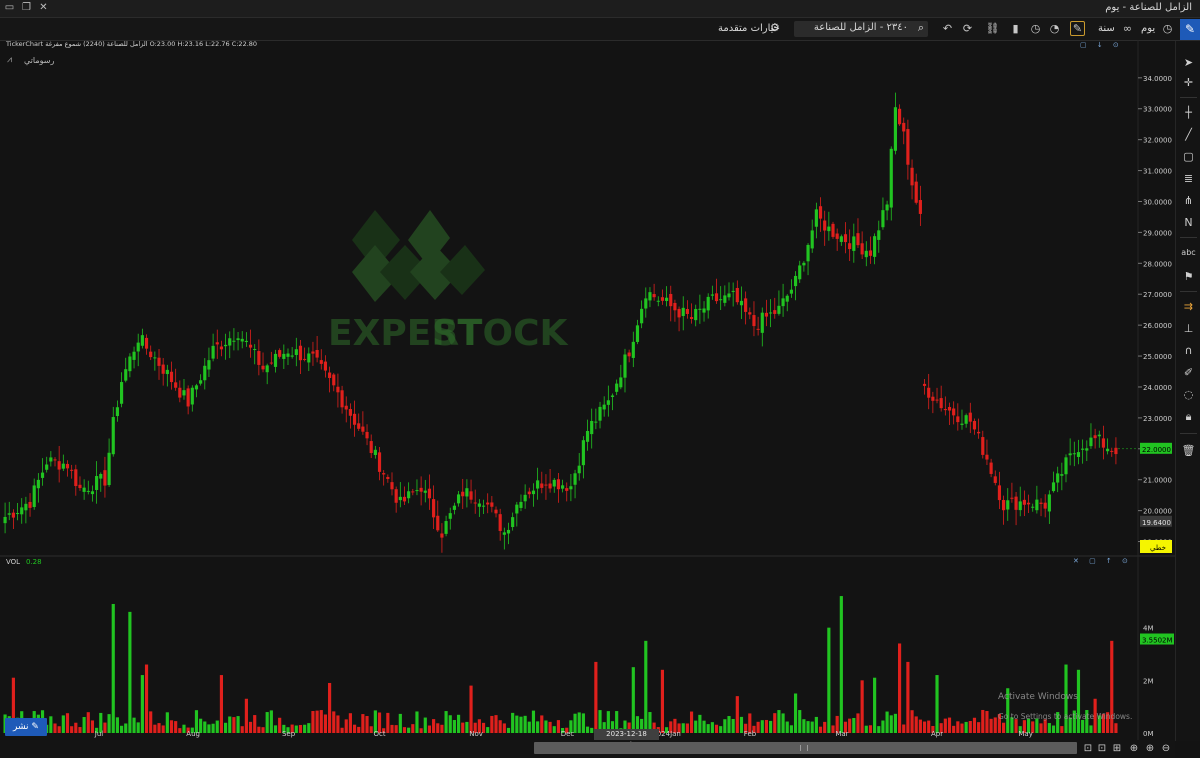  I want to click on brush-icon: ✐, so click(1188, 372).